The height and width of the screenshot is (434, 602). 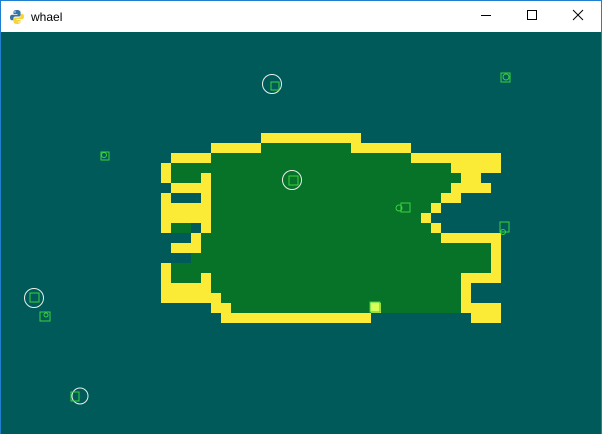 What do you see at coordinates (17, 17) in the screenshot?
I see `python-icon` at bounding box center [17, 17].